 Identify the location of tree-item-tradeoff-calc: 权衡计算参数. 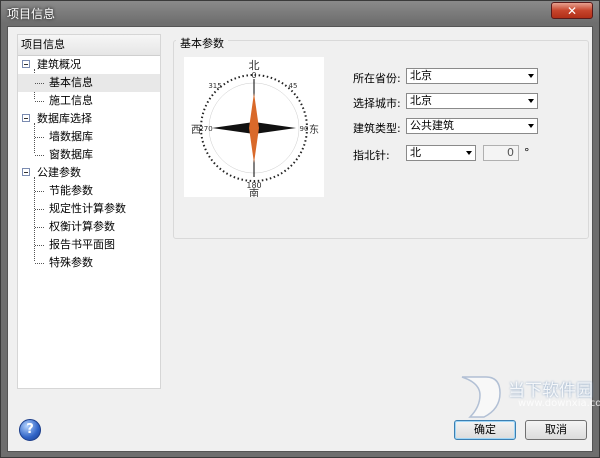
(89, 227).